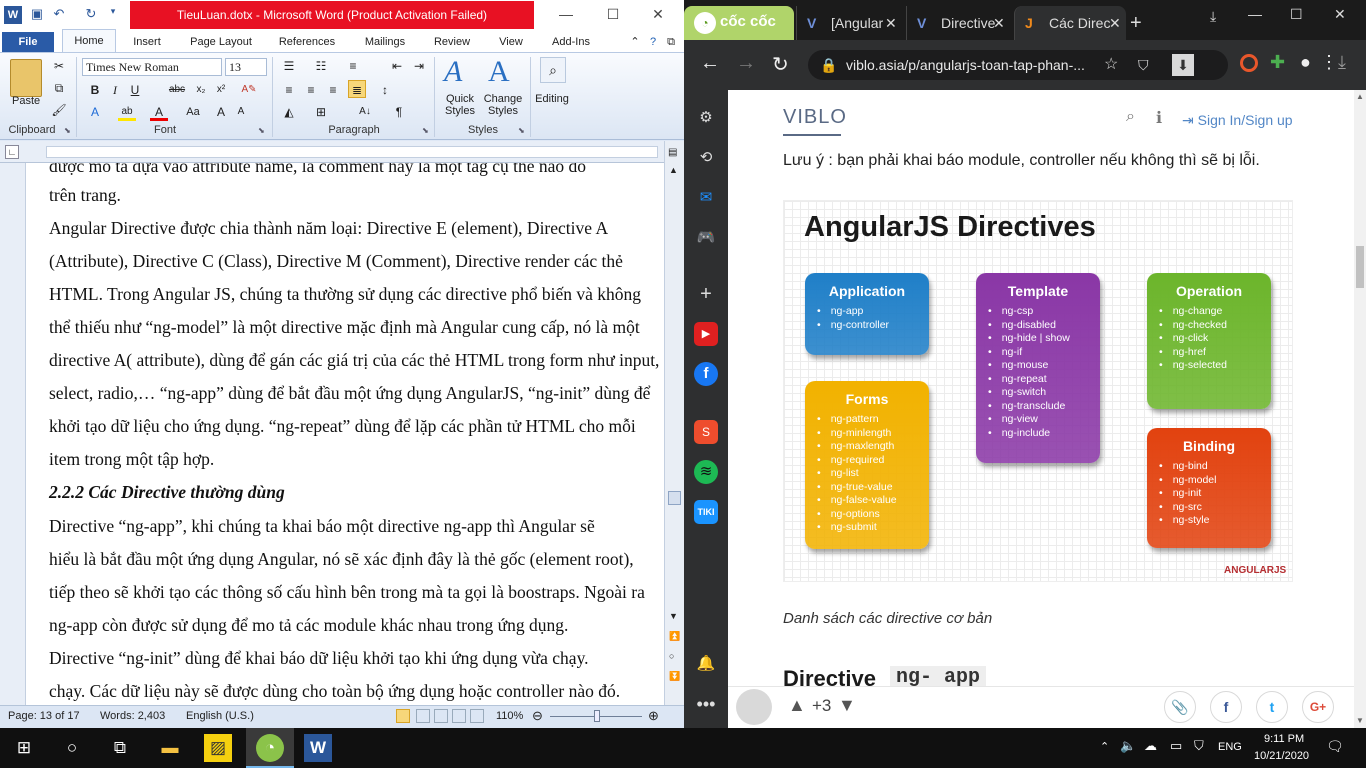 The image size is (1366, 768). What do you see at coordinates (385, 42) in the screenshot?
I see `tab-mailings: Mailings` at bounding box center [385, 42].